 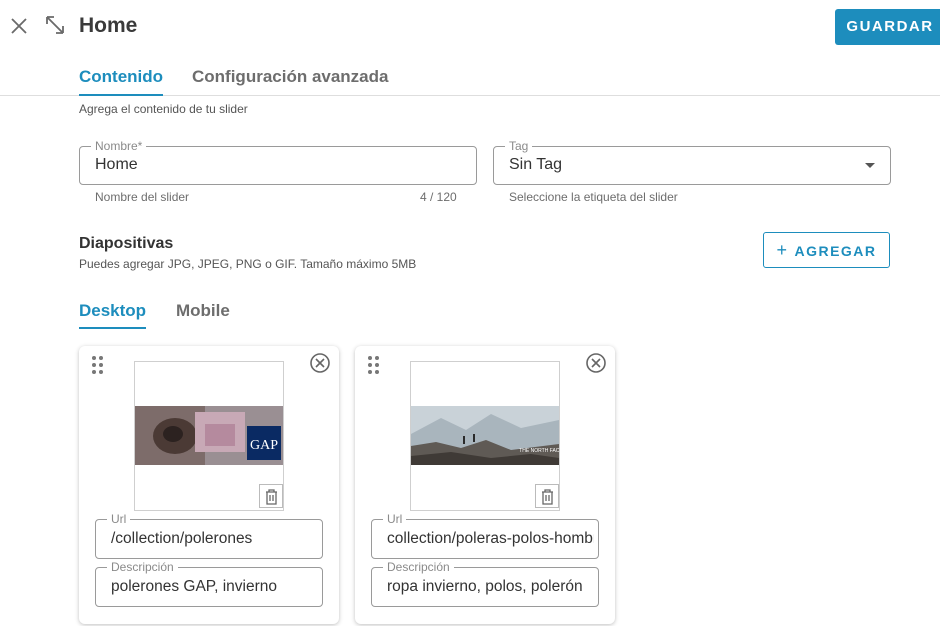 I want to click on expand-icon, so click(x=55, y=26).